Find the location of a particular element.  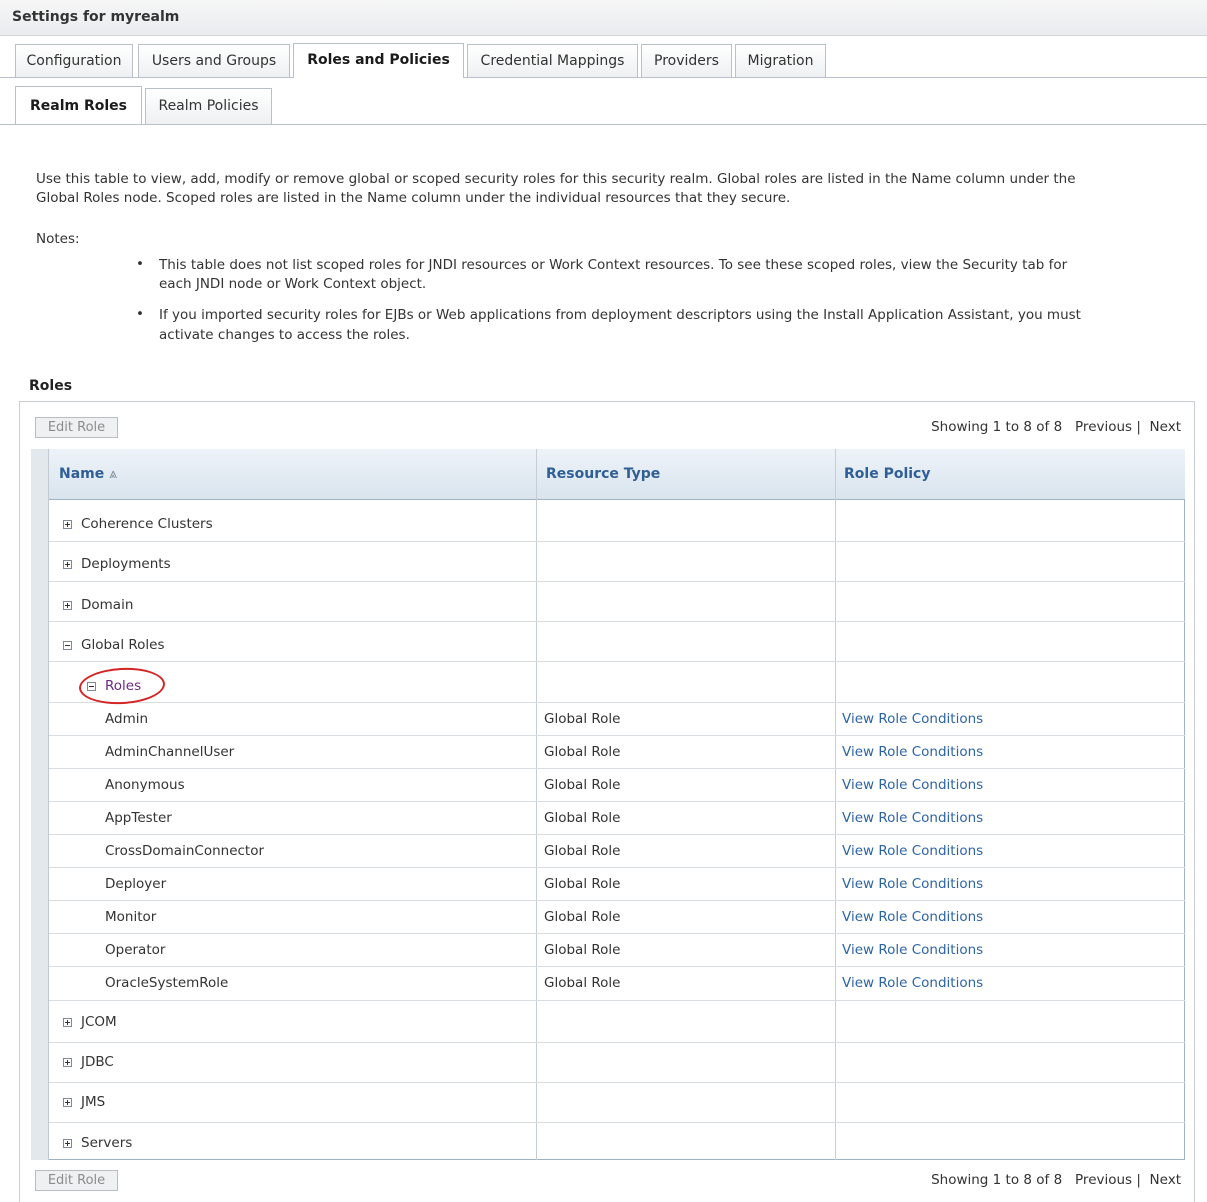

tree-node-label: Domain is located at coordinates (107, 605).